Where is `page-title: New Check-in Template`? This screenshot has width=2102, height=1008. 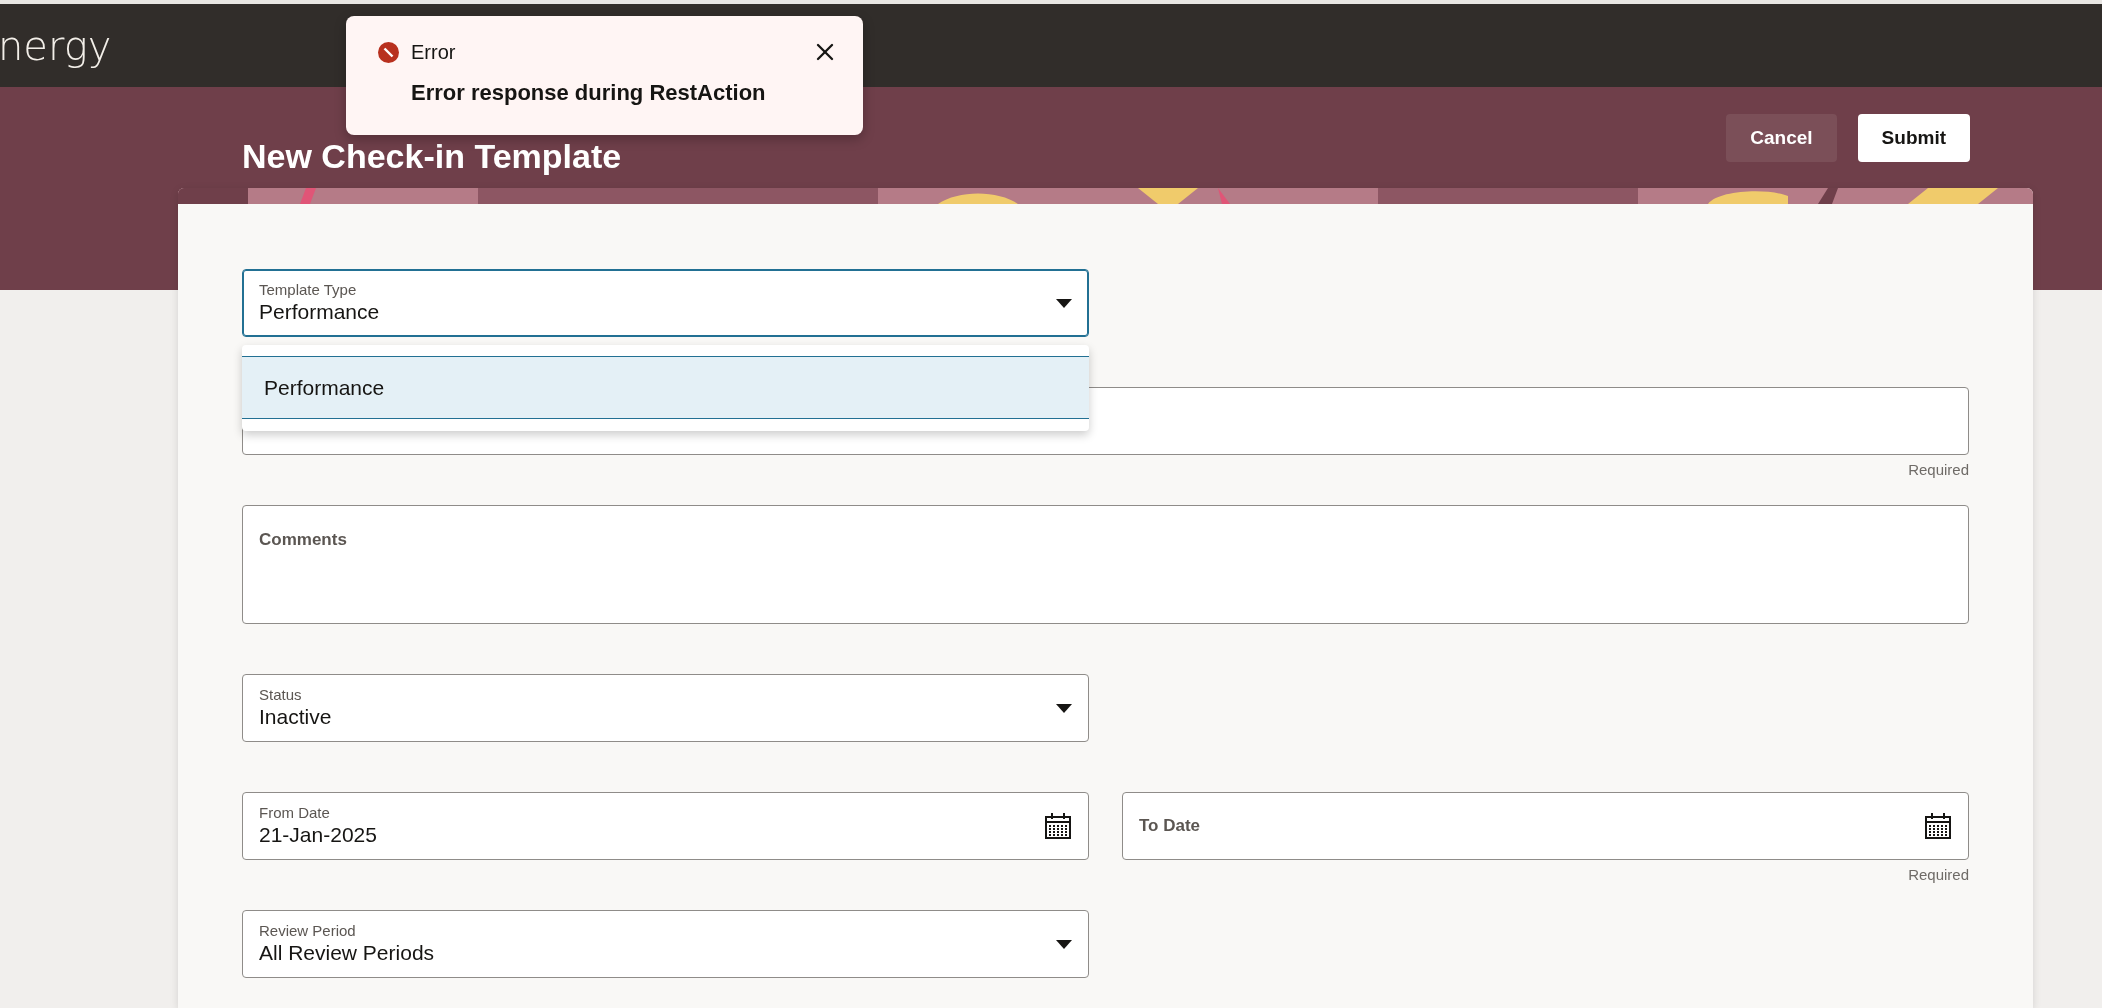 page-title: New Check-in Template is located at coordinates (432, 156).